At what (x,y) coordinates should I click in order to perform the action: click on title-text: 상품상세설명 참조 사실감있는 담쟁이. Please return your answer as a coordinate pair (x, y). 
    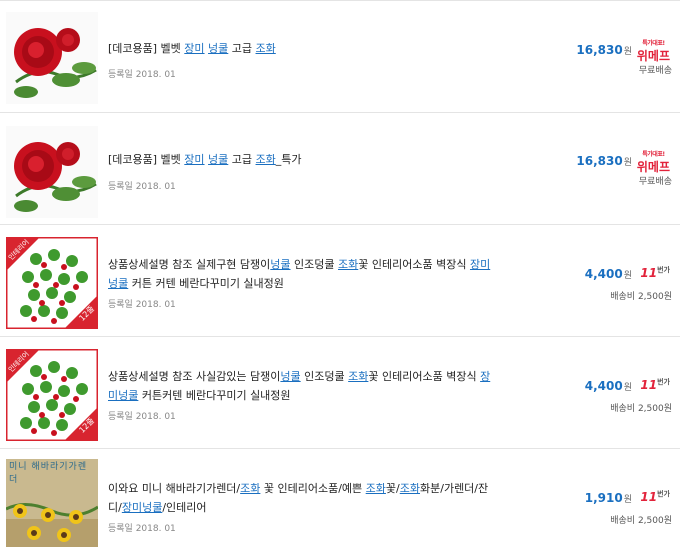
    Looking at the image, I should click on (194, 376).